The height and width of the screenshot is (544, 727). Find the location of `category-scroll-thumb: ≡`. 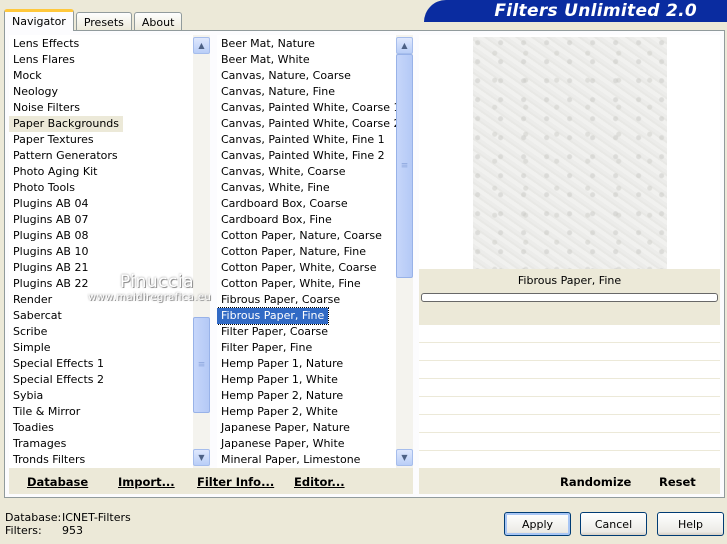

category-scroll-thumb: ≡ is located at coordinates (201, 365).